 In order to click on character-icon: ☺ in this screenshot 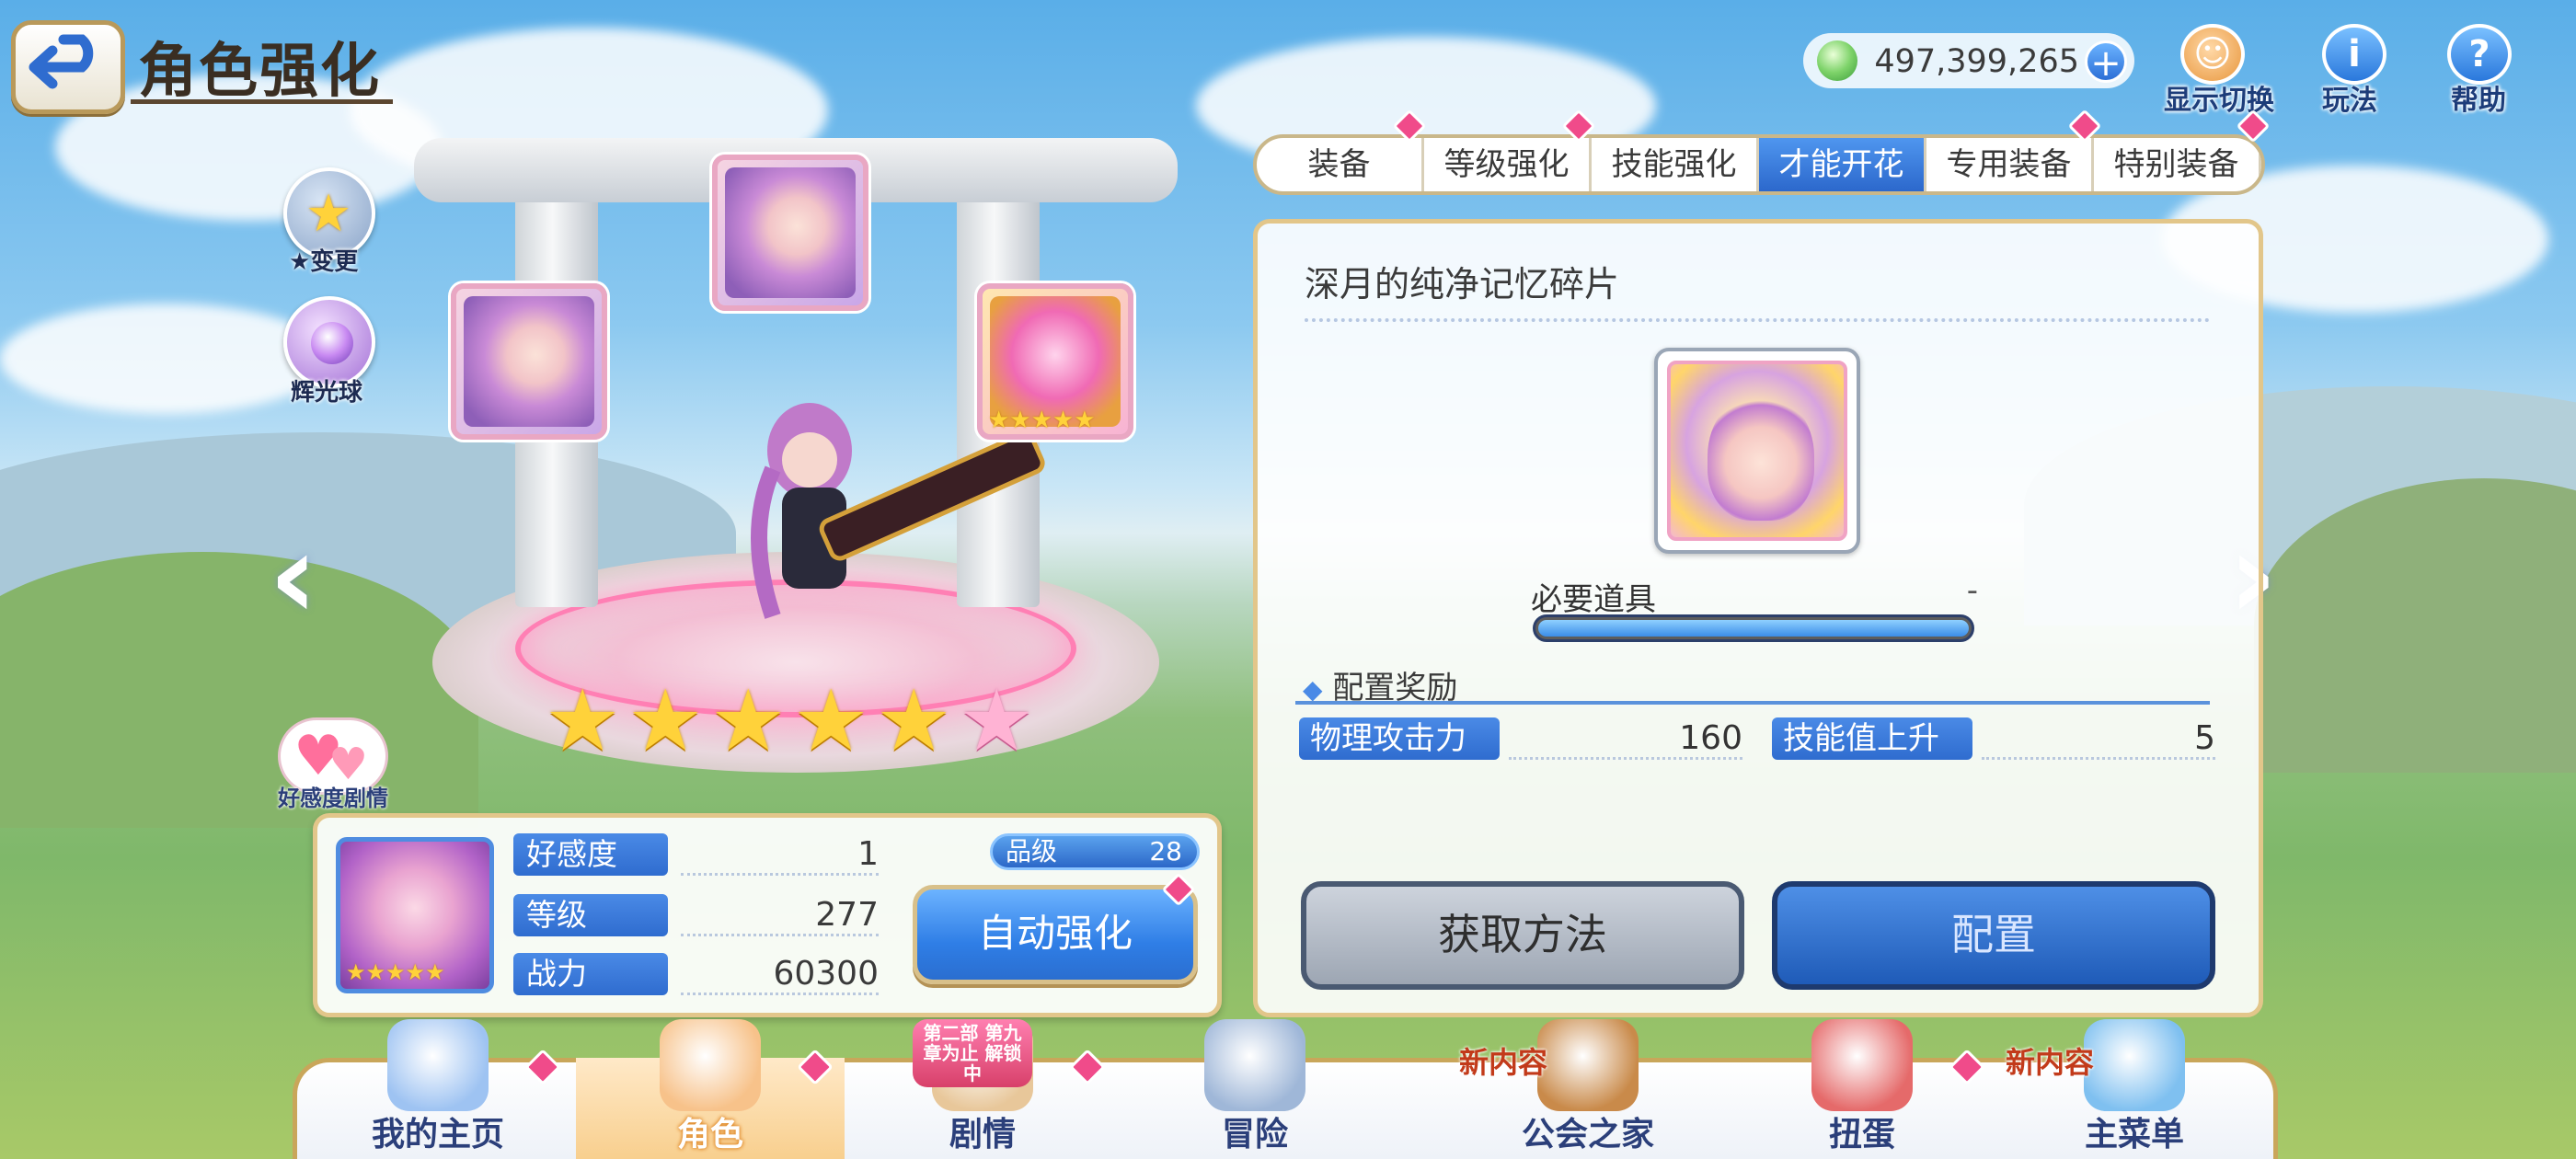, I will do `click(2212, 54)`.